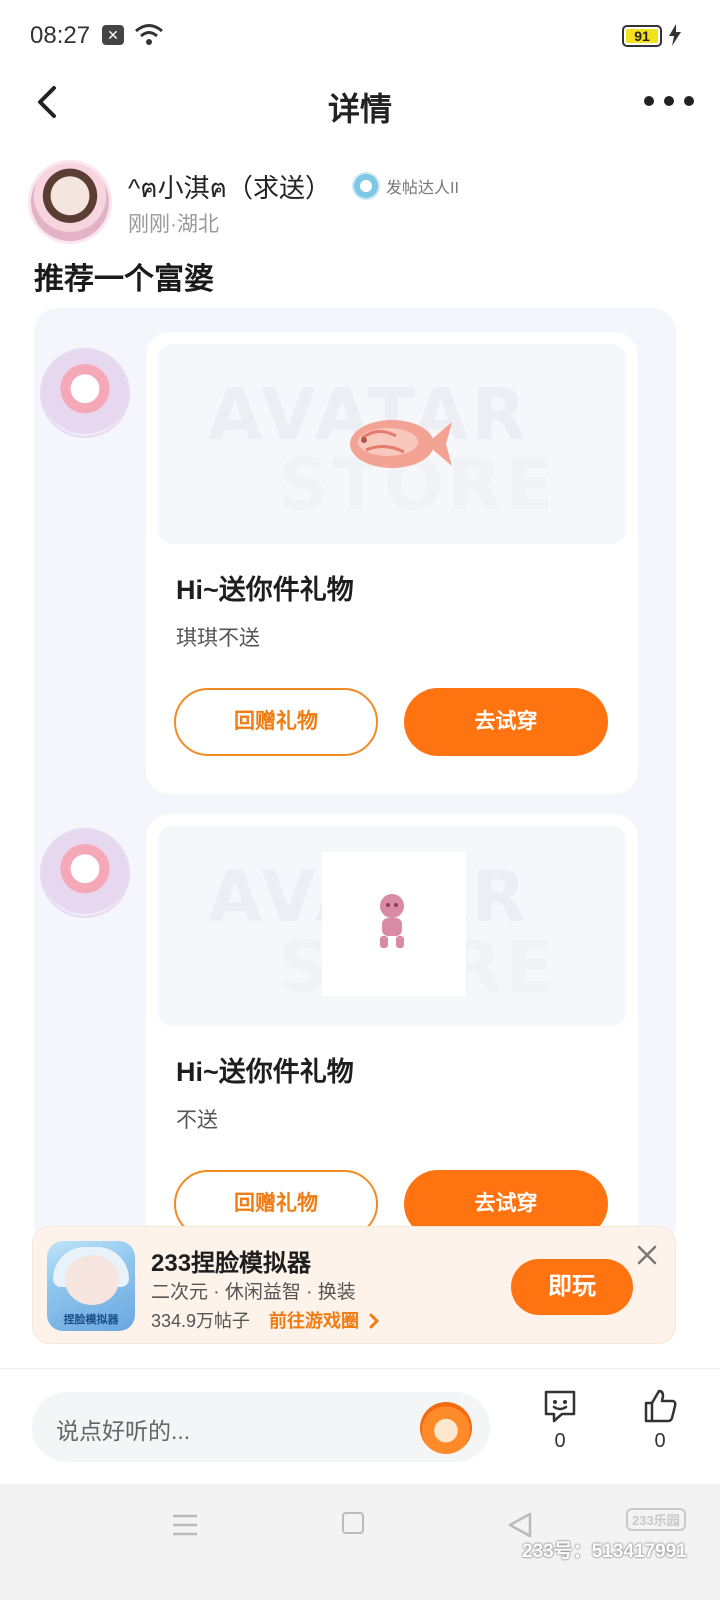 The width and height of the screenshot is (720, 1600). What do you see at coordinates (422, 188) in the screenshot?
I see `badge-label: 发帖达人II` at bounding box center [422, 188].